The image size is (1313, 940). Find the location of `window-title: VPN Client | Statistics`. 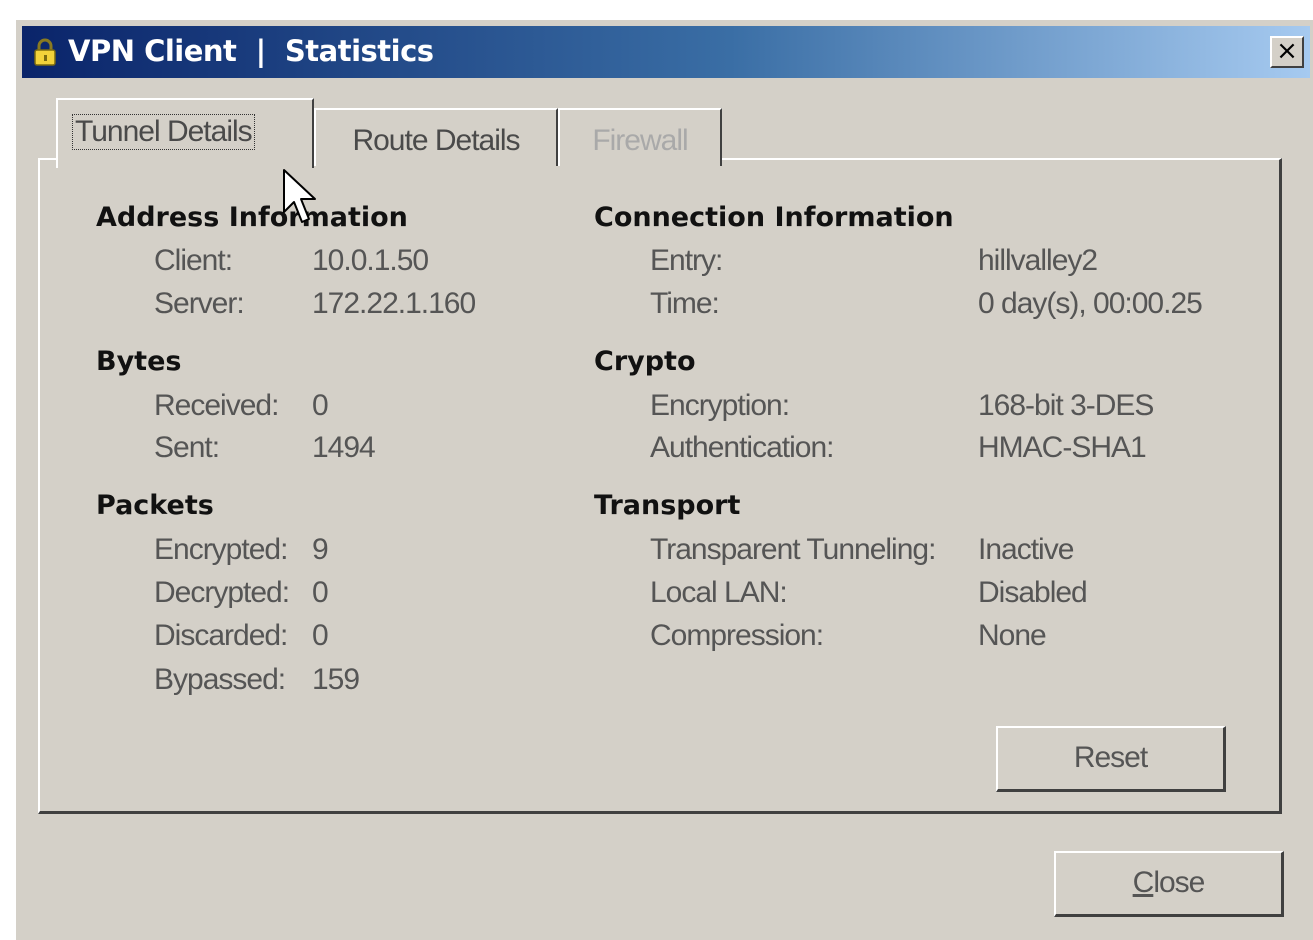

window-title: VPN Client | Statistics is located at coordinates (251, 51).